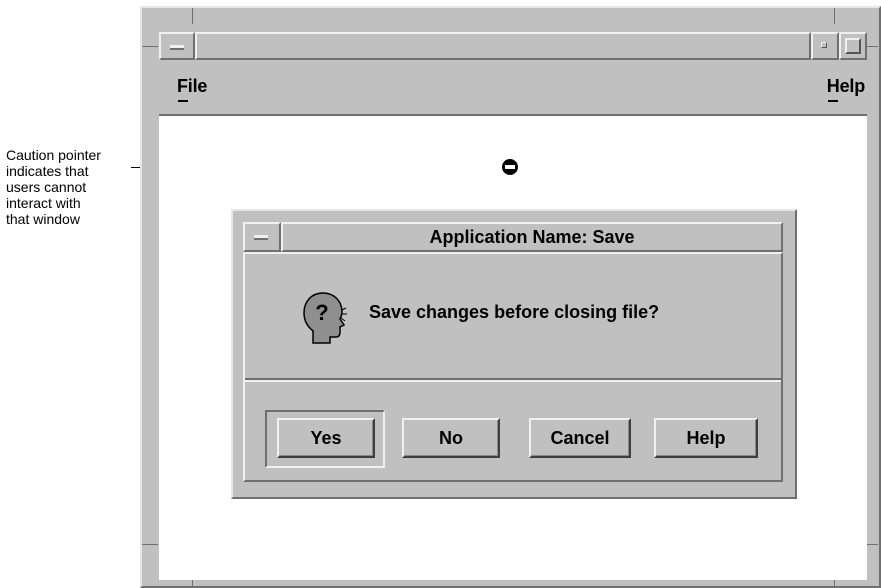  Describe the element at coordinates (532, 237) in the screenshot. I see `dialog-title: Application Name: Save` at that location.